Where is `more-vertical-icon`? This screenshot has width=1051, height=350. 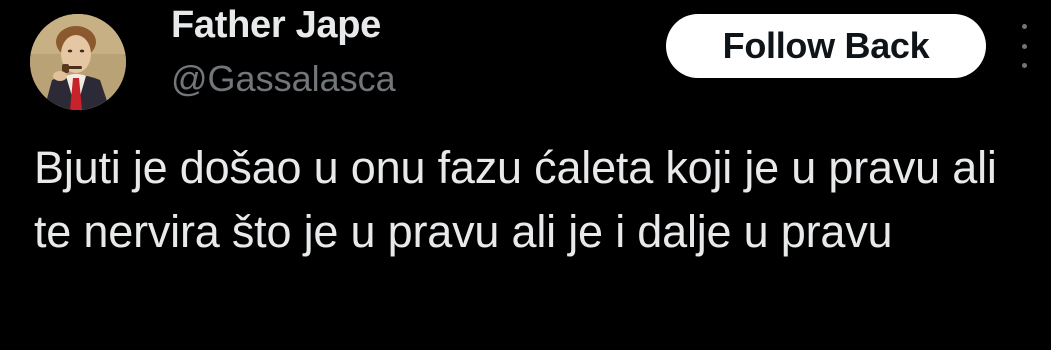
more-vertical-icon is located at coordinates (1024, 46).